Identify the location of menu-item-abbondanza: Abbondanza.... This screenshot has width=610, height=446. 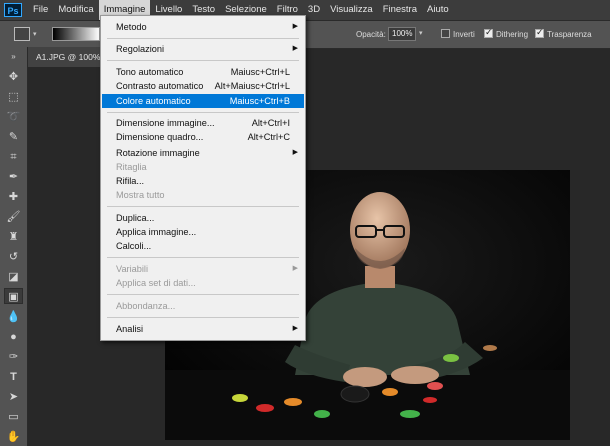
(146, 306).